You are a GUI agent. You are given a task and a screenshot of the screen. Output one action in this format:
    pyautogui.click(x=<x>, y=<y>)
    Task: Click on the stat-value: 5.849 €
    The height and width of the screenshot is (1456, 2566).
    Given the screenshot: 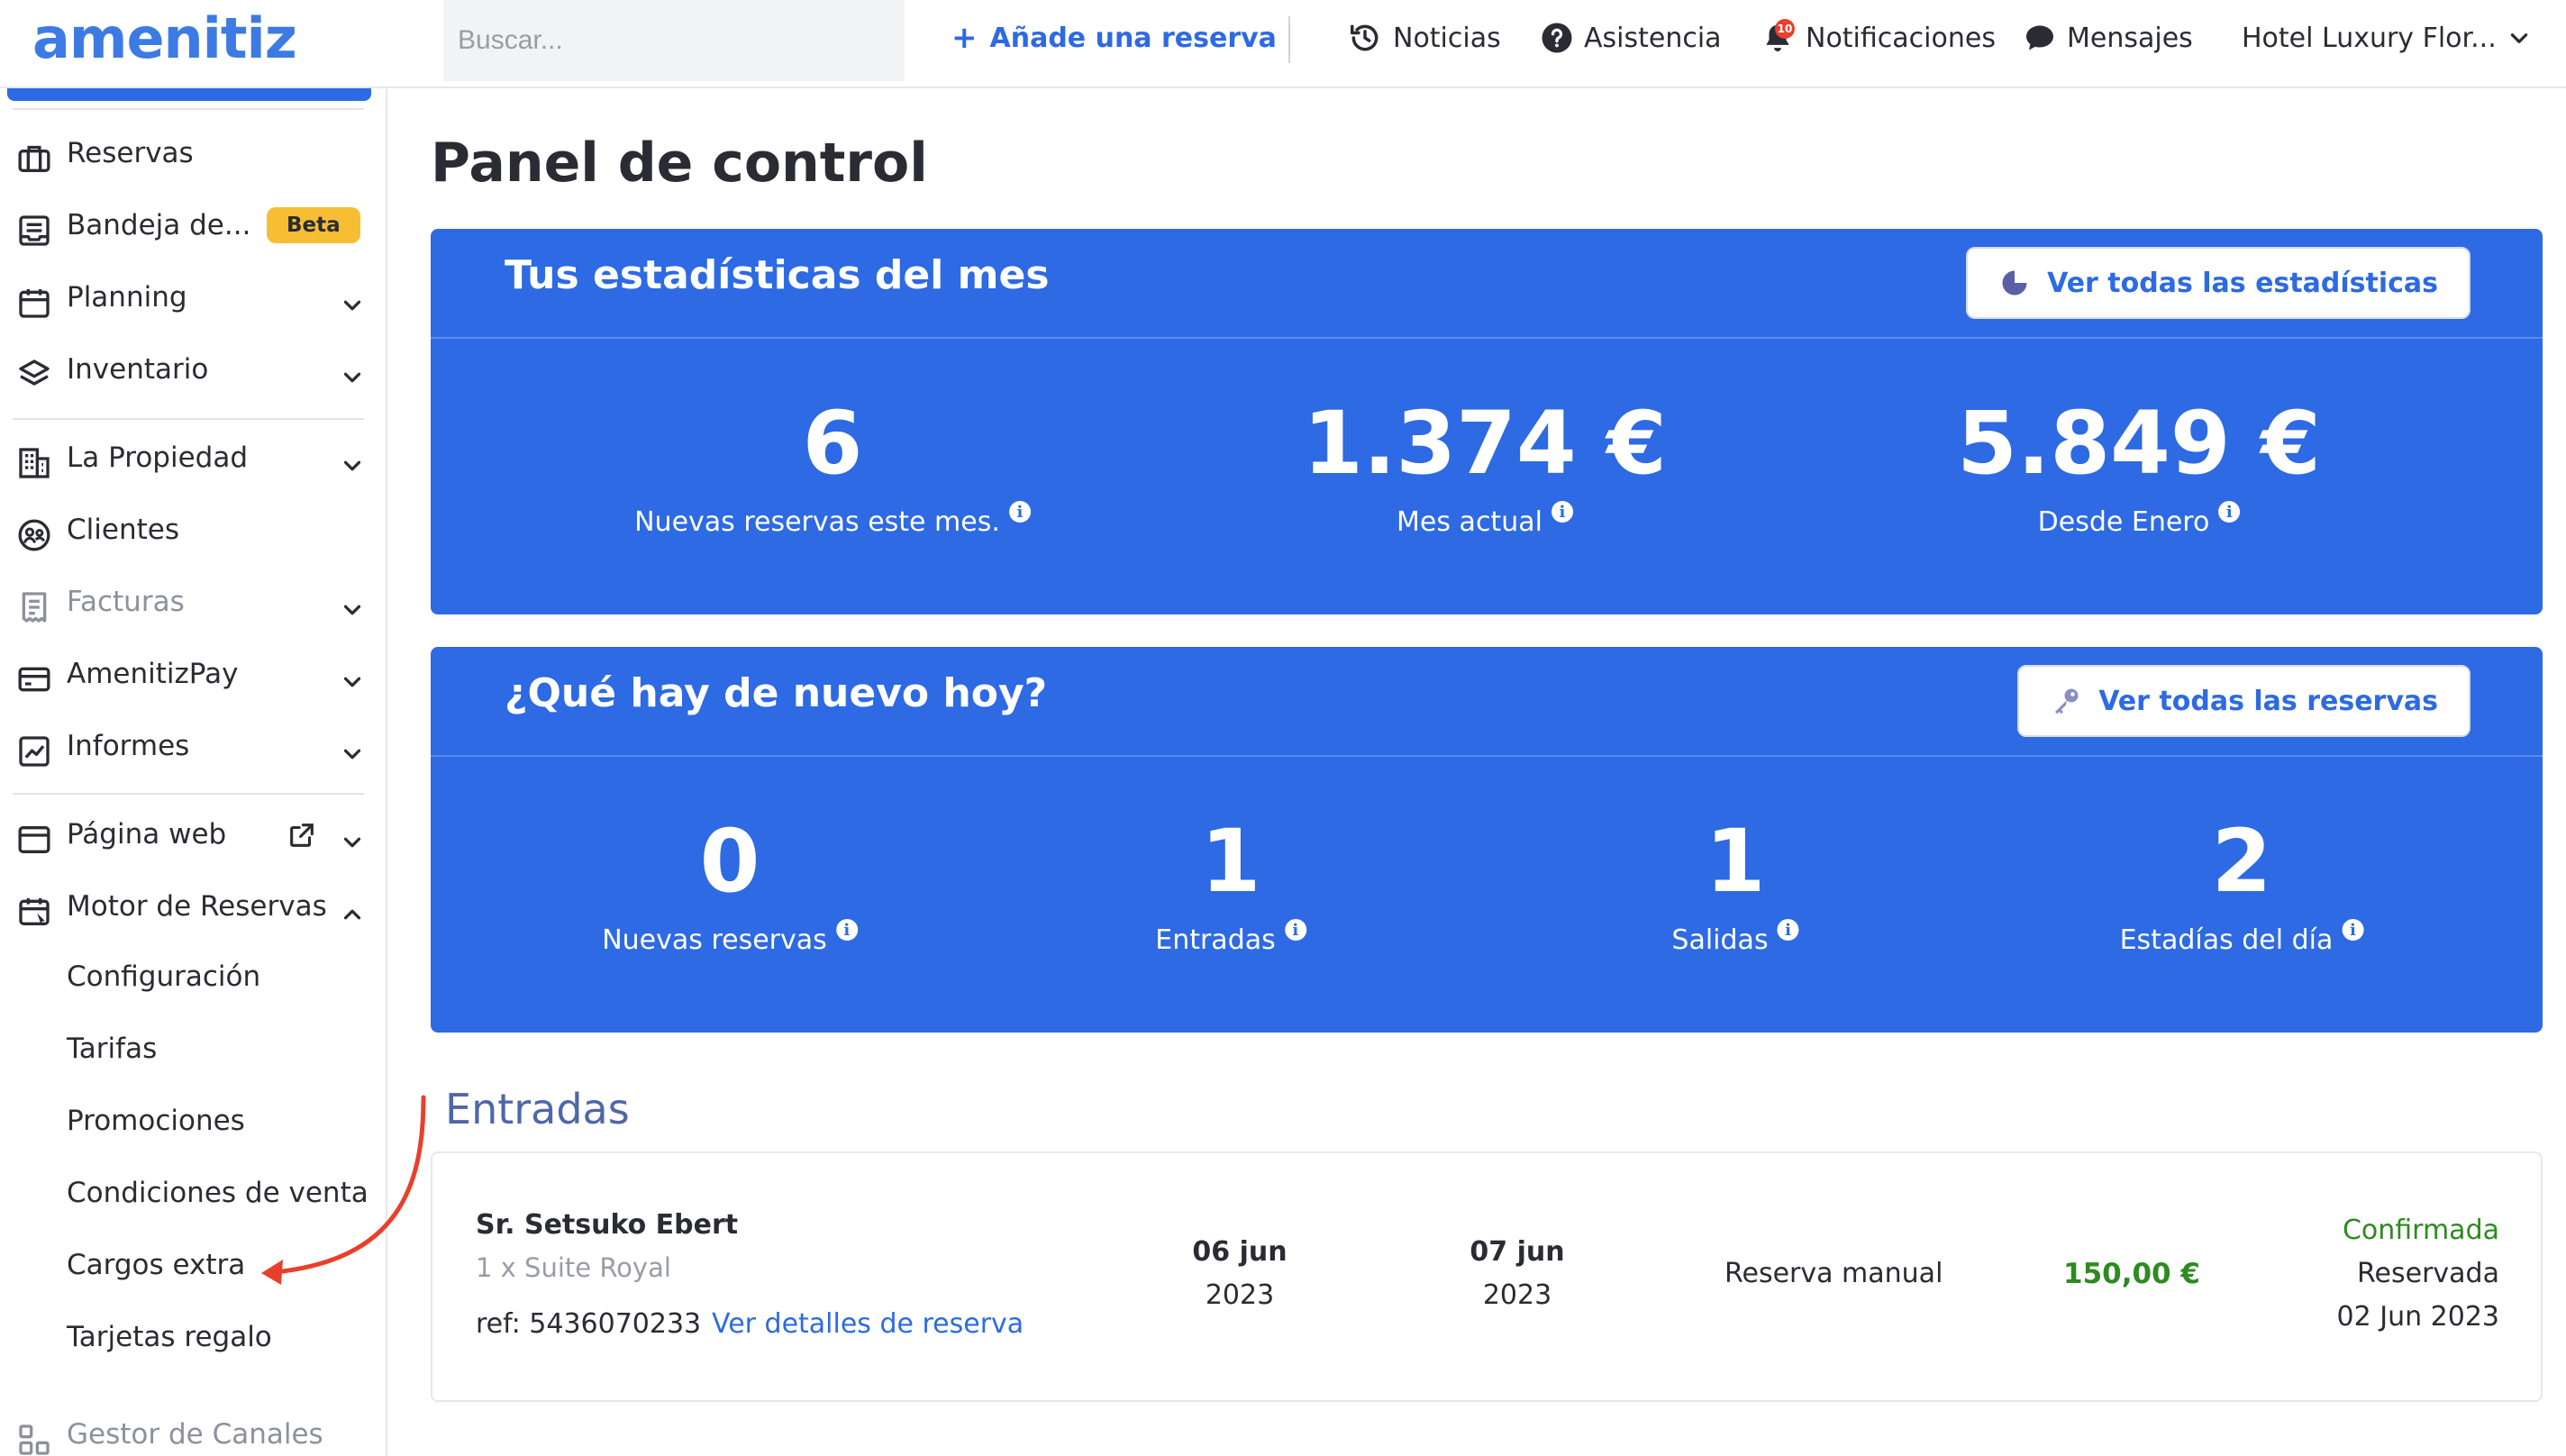 What is the action you would take?
    pyautogui.click(x=2139, y=444)
    